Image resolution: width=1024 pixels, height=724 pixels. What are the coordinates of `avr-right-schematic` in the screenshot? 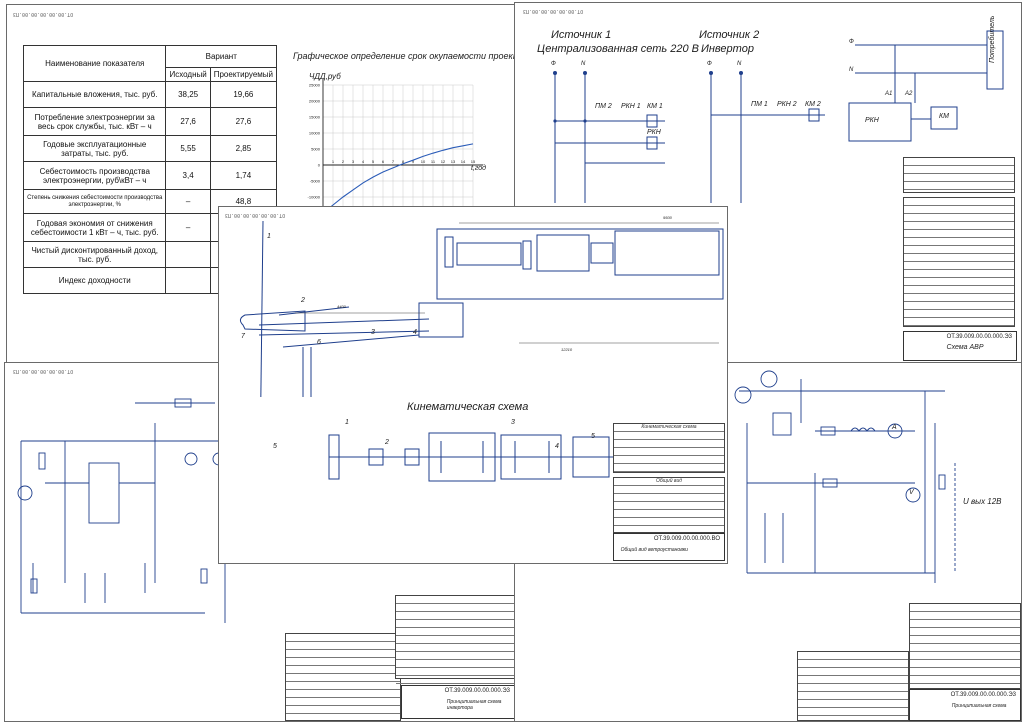 It's located at (926, 86).